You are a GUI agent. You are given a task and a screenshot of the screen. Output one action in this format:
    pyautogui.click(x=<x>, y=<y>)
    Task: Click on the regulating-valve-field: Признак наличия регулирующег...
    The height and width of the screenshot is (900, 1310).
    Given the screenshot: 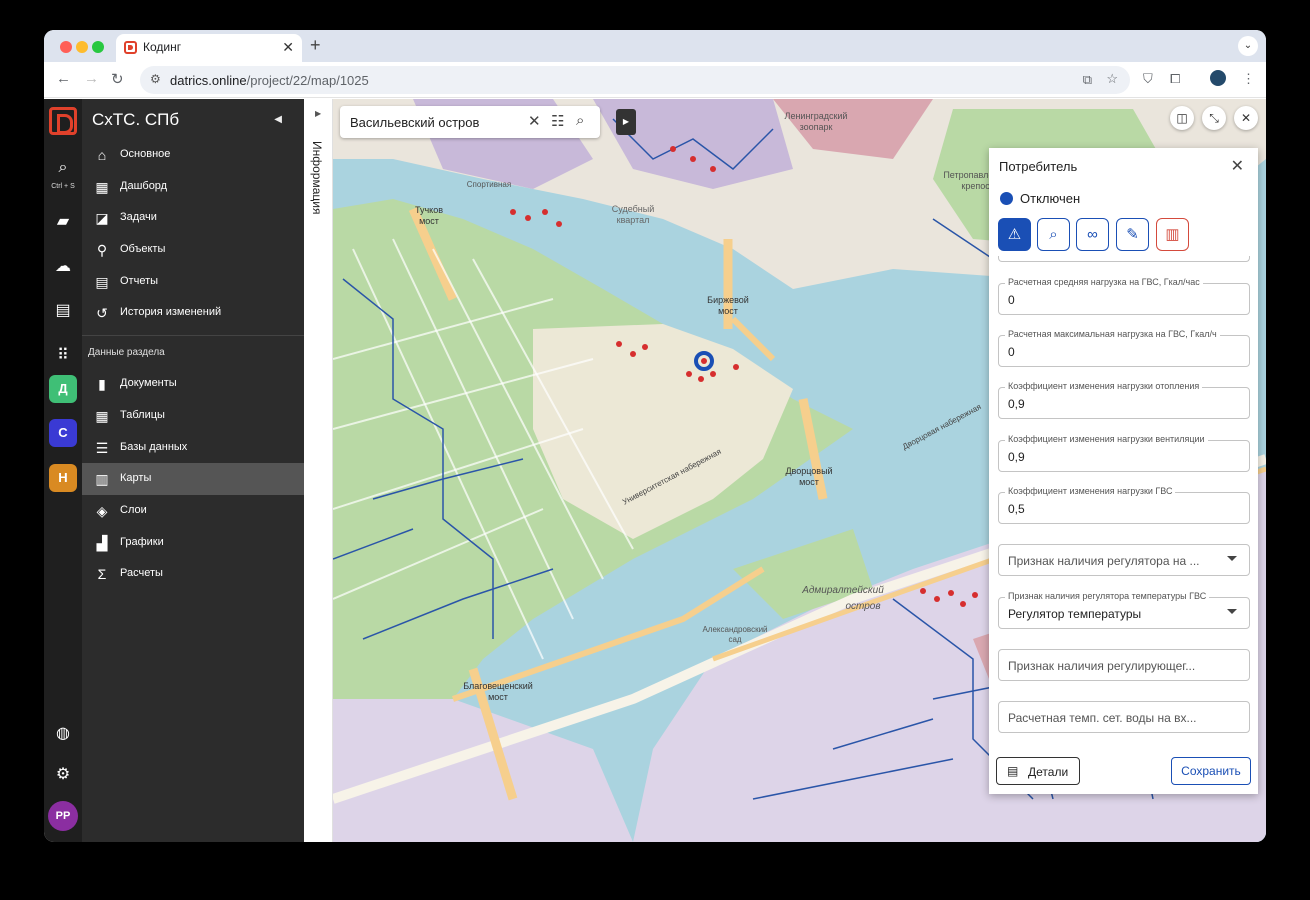 What is the action you would take?
    pyautogui.click(x=1124, y=665)
    